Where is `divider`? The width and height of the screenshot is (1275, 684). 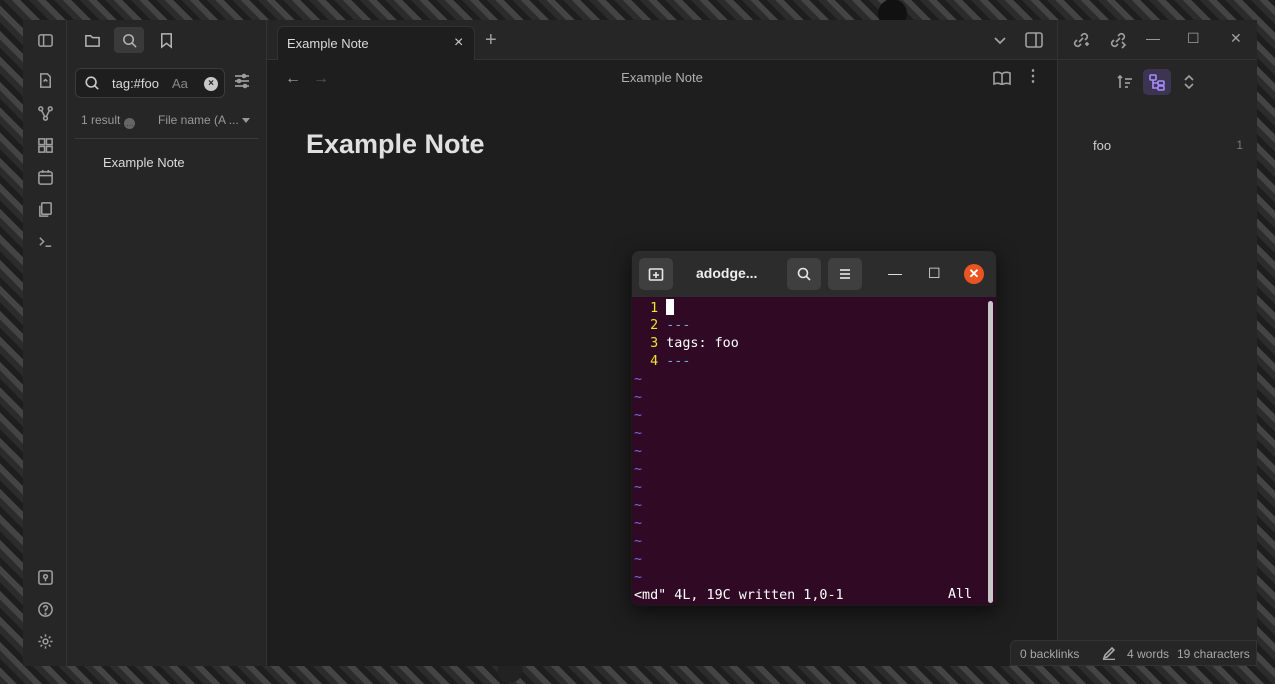
divider is located at coordinates (167, 138).